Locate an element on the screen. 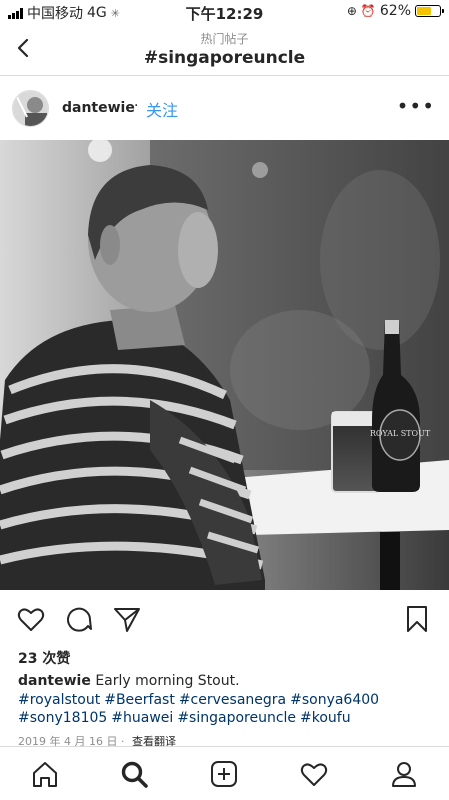 This screenshot has width=449, height=800. orientation-lock-icon: ⊕ is located at coordinates (351, 11).